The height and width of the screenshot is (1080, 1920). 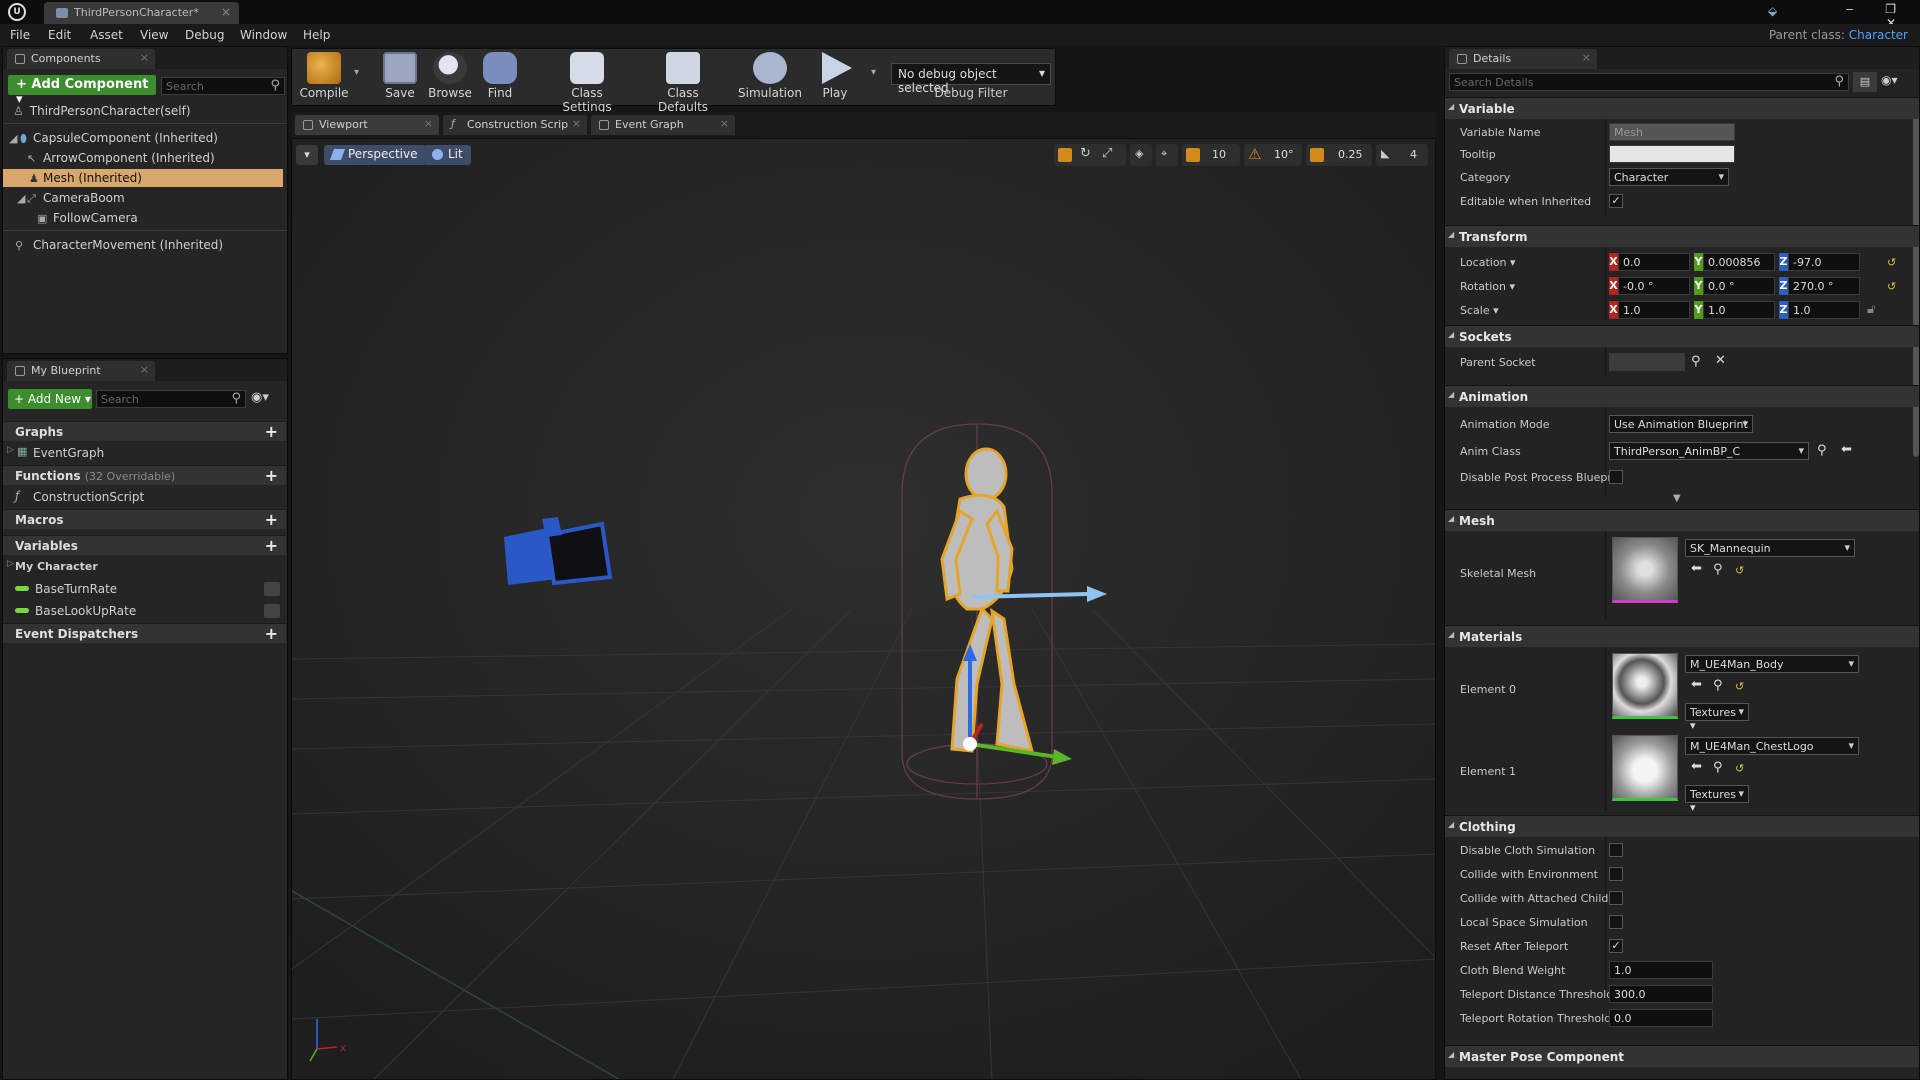 I want to click on scale-snap-group: 0.25, so click(x=1339, y=155).